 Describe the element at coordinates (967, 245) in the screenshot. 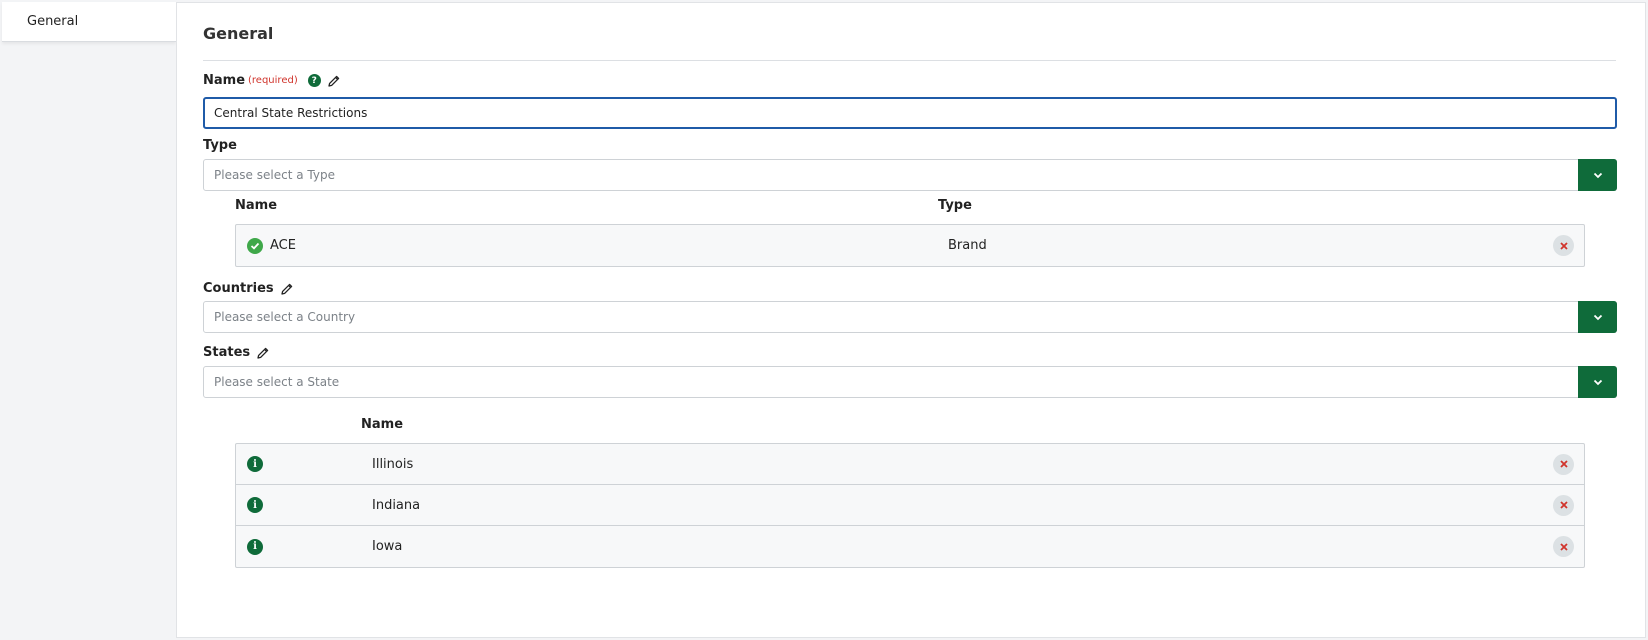

I see `type-row-type: Brand` at that location.